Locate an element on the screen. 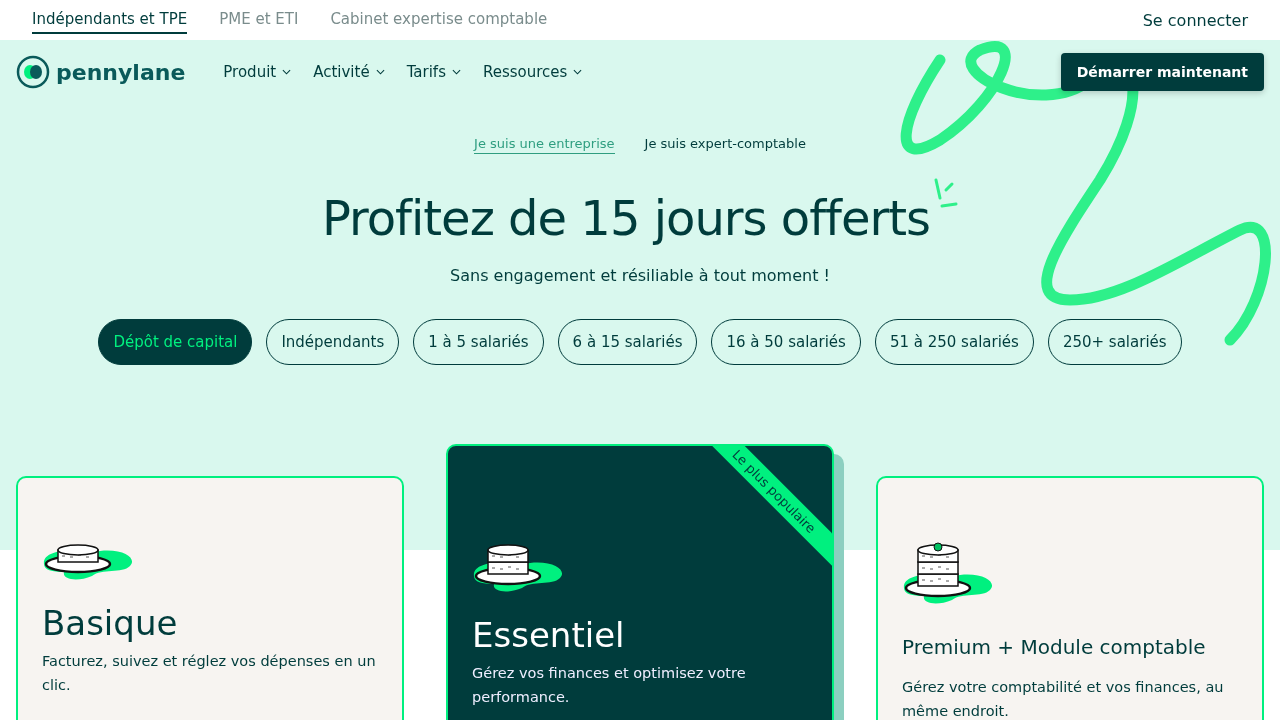 This screenshot has height=720, width=1280. audience-tab: PME et ETI is located at coordinates (259, 20).